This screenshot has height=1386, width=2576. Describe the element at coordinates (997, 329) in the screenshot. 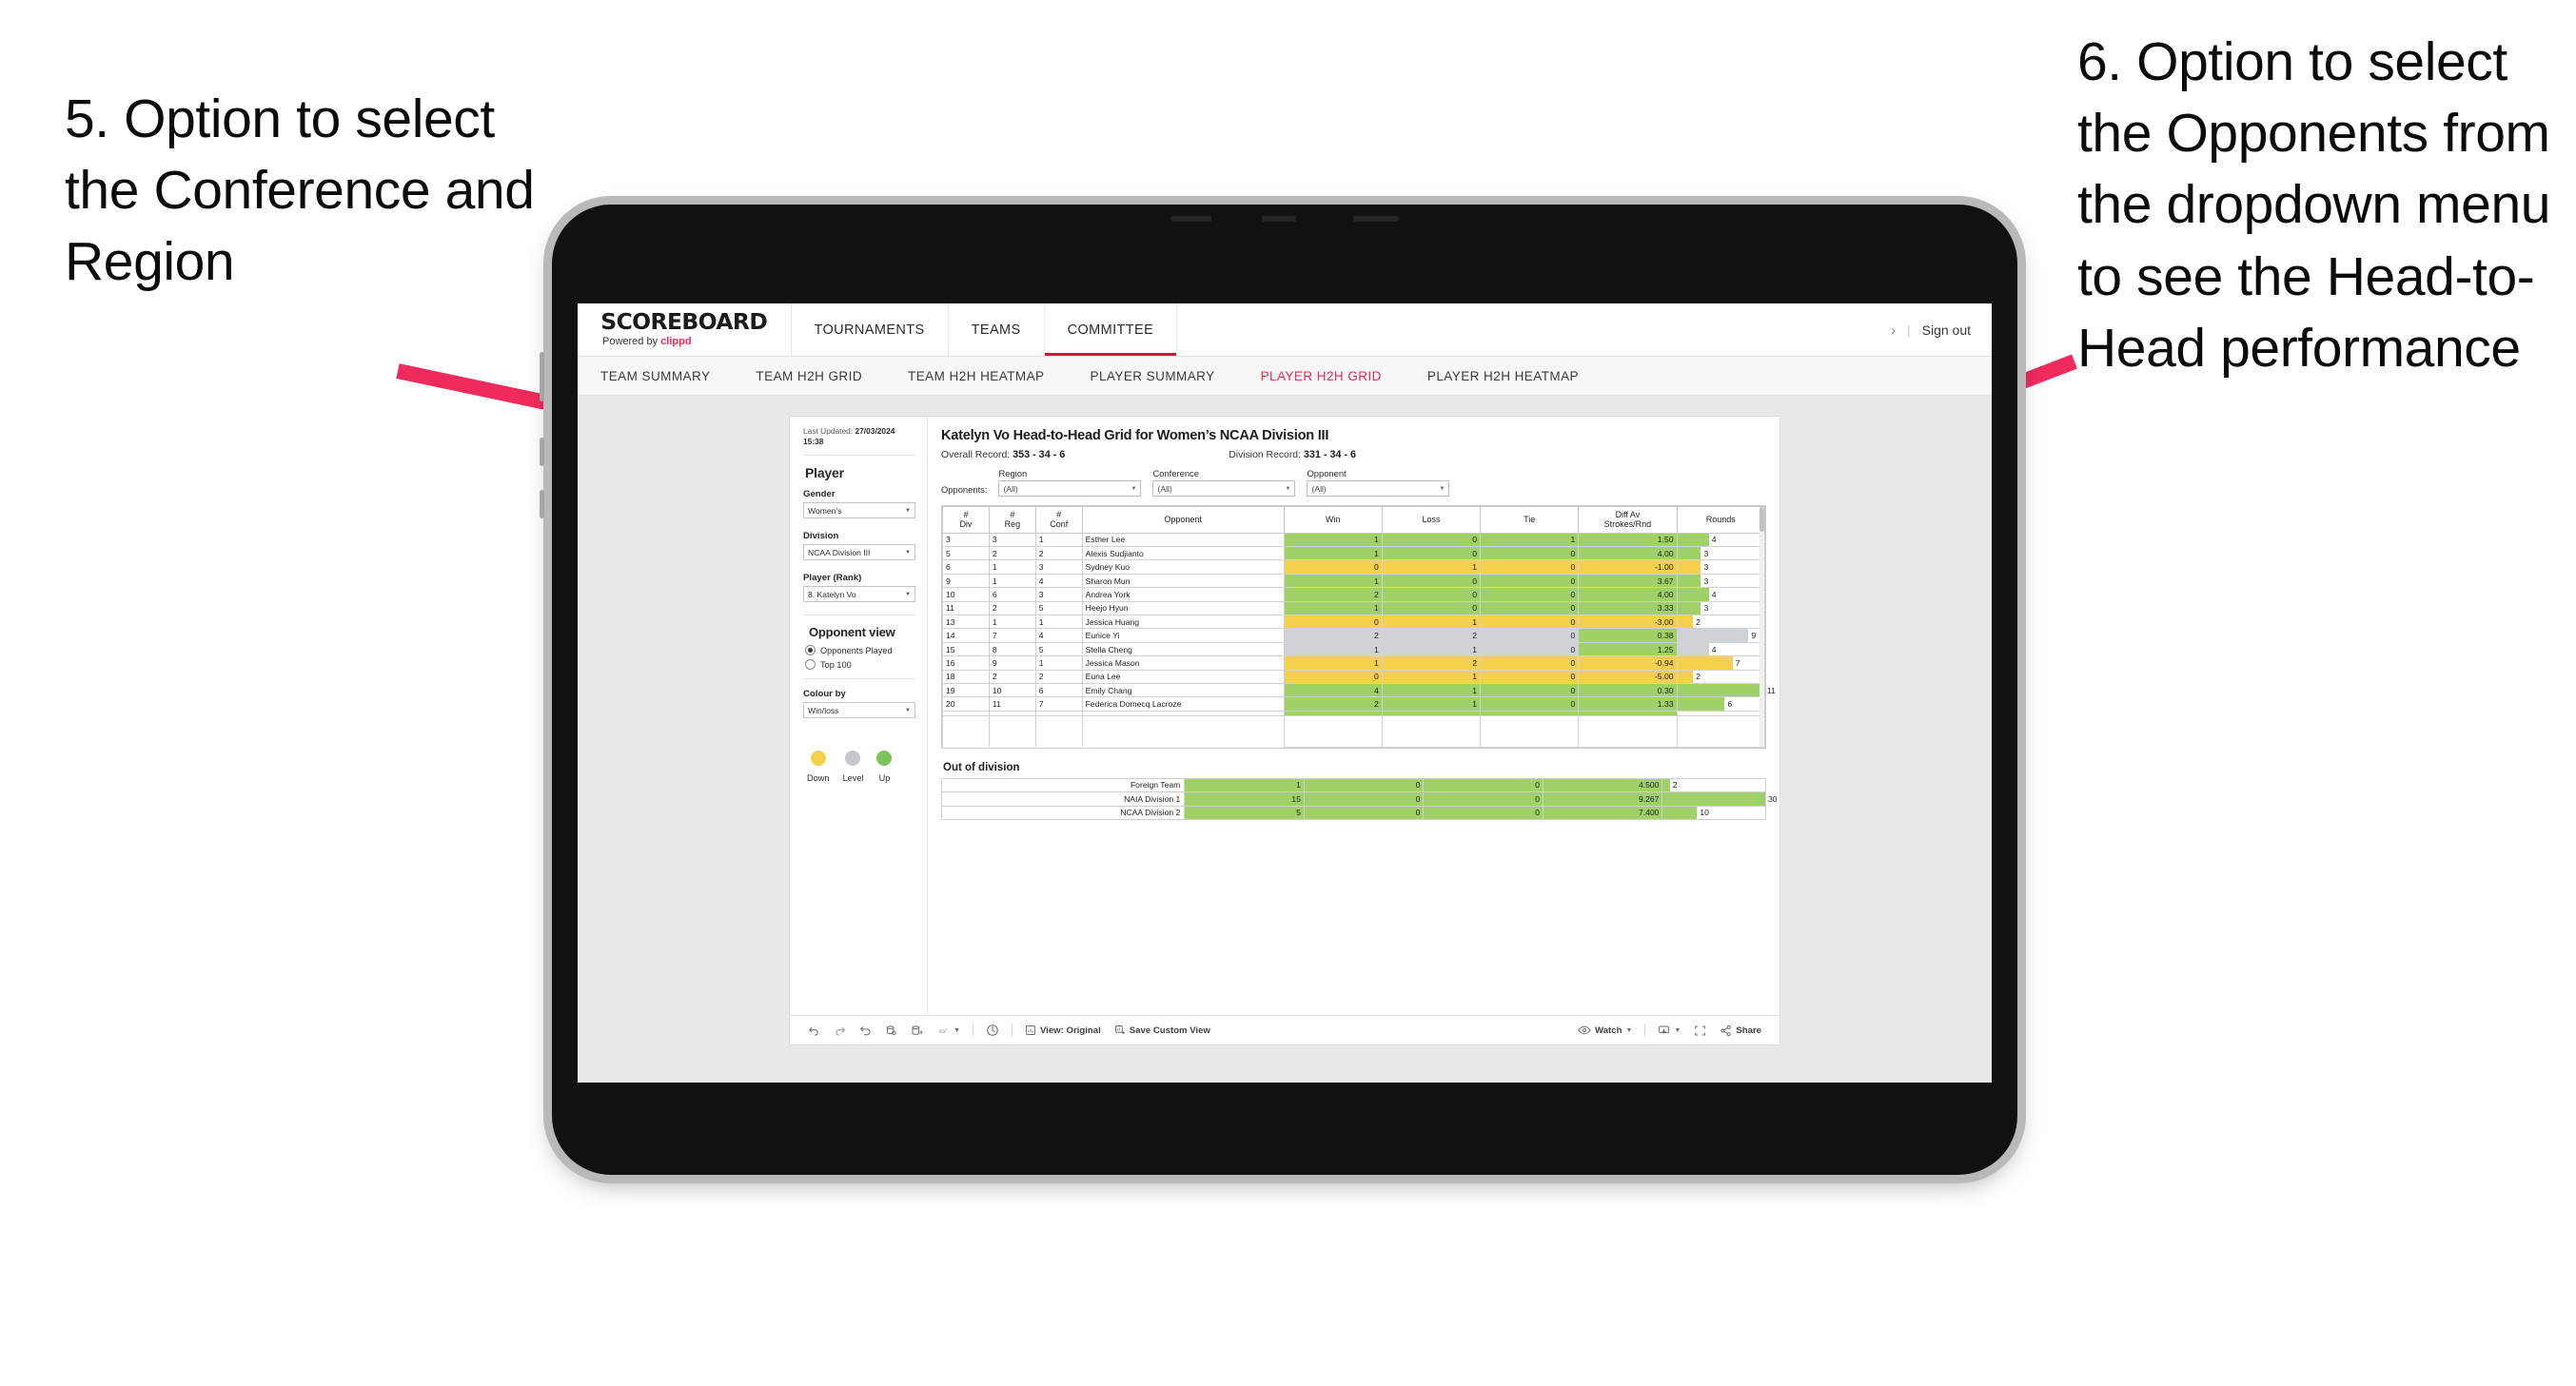

I see `topnav-item-teams: TEAMS` at that location.